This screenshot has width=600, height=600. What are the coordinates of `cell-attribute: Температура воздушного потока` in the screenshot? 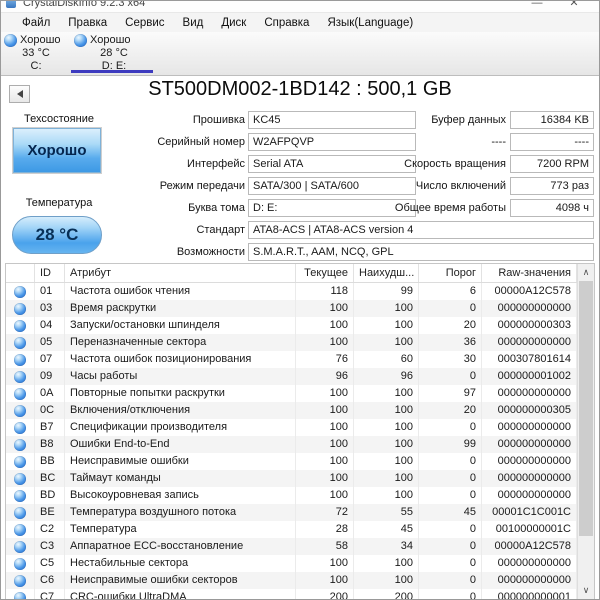 It's located at (180, 512).